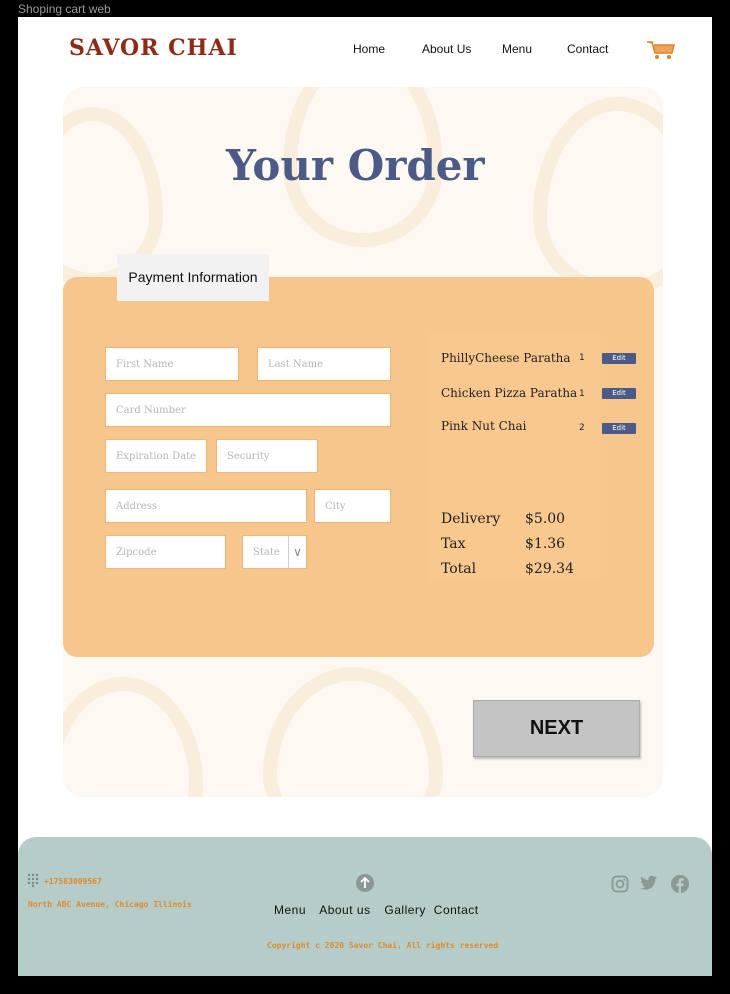 The image size is (730, 994). I want to click on nav-about-us: About Us, so click(446, 49).